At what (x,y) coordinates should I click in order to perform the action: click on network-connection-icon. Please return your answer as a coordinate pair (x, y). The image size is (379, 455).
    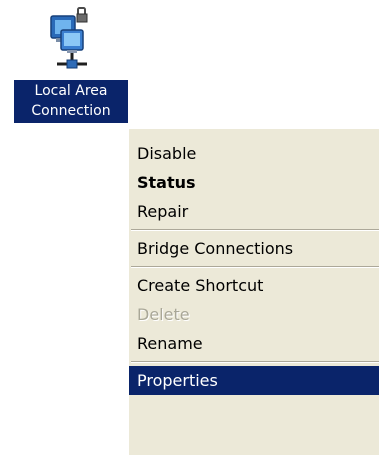
    Looking at the image, I should click on (71, 40).